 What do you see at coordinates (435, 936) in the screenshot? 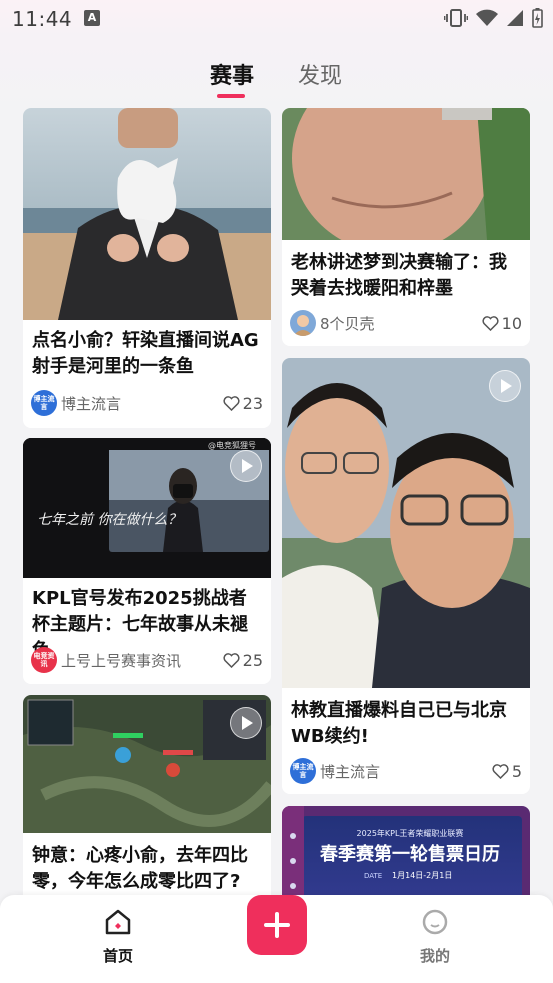
I see `nav-me: 我的` at bounding box center [435, 936].